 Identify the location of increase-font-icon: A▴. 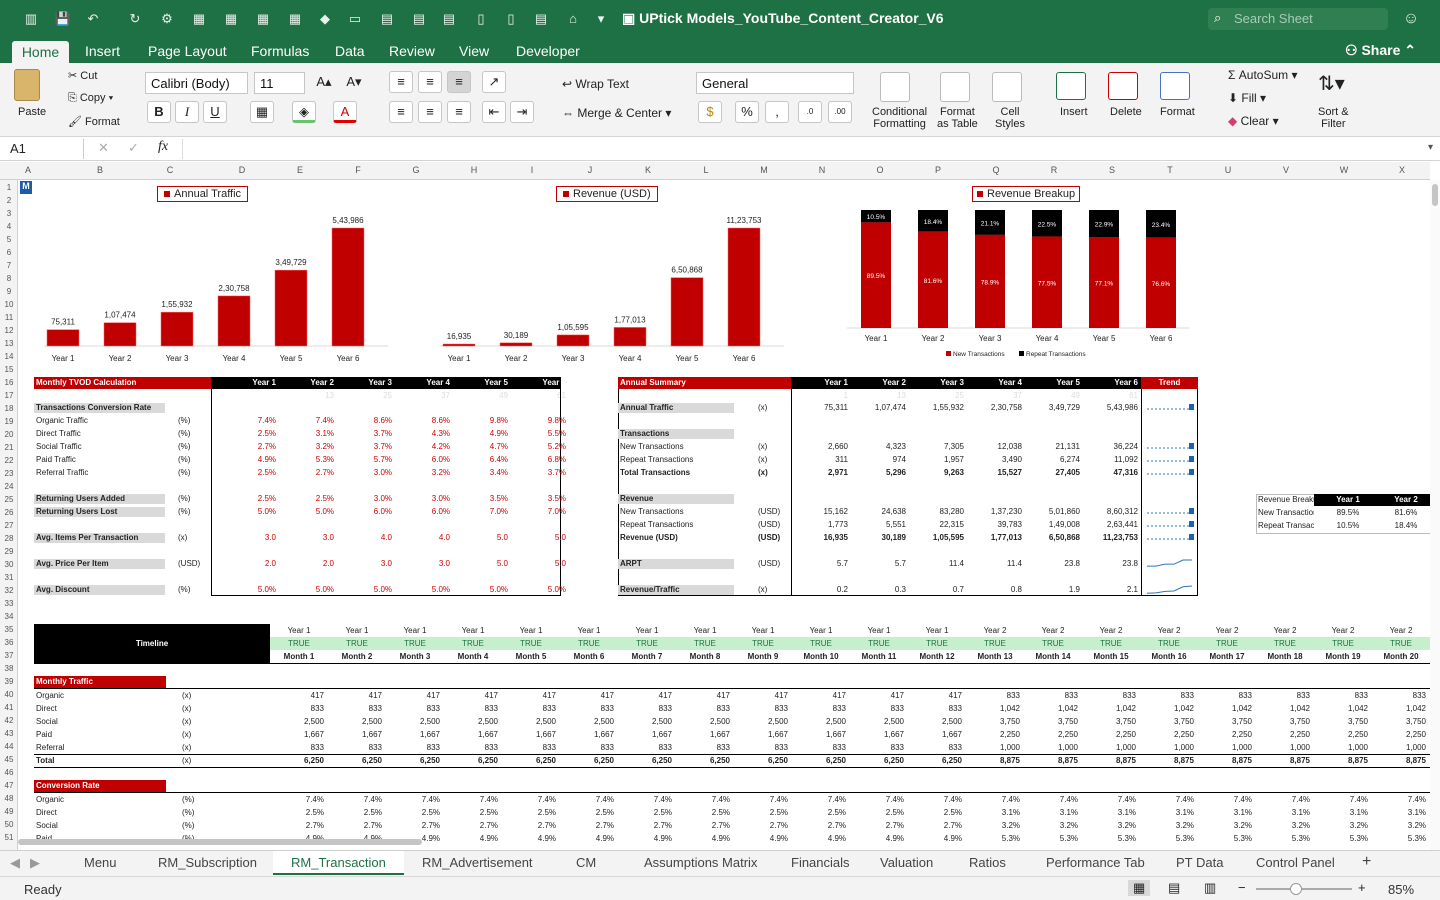
(324, 83).